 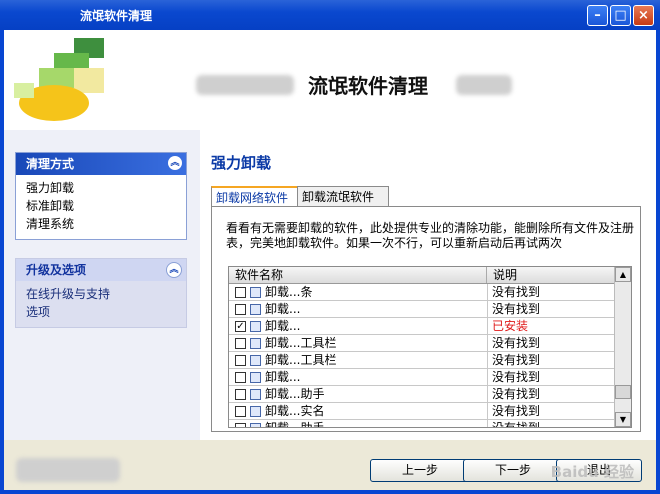 What do you see at coordinates (330, 465) in the screenshot?
I see `footer: 上一步 下一步 退出 Baidu 经验` at bounding box center [330, 465].